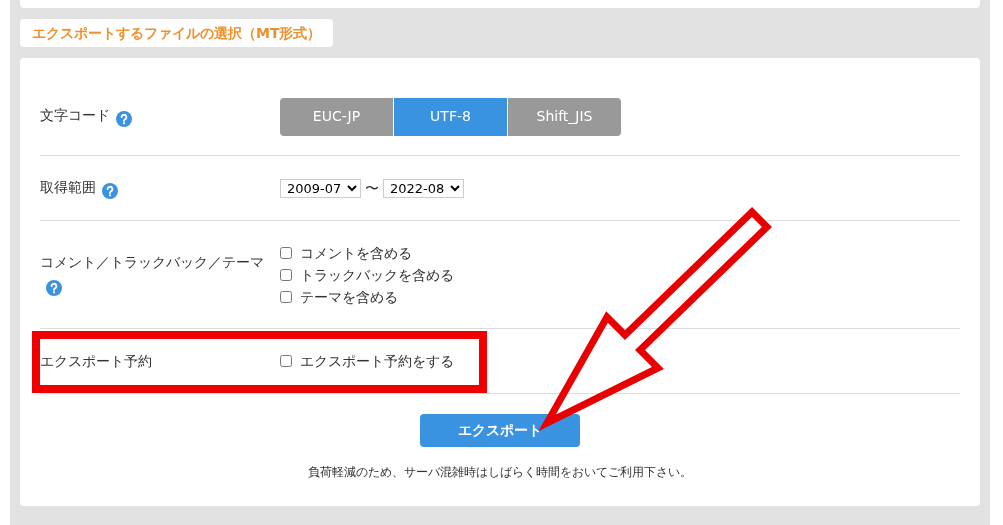  I want to click on checkbox-label: コメントを含める, so click(356, 253).